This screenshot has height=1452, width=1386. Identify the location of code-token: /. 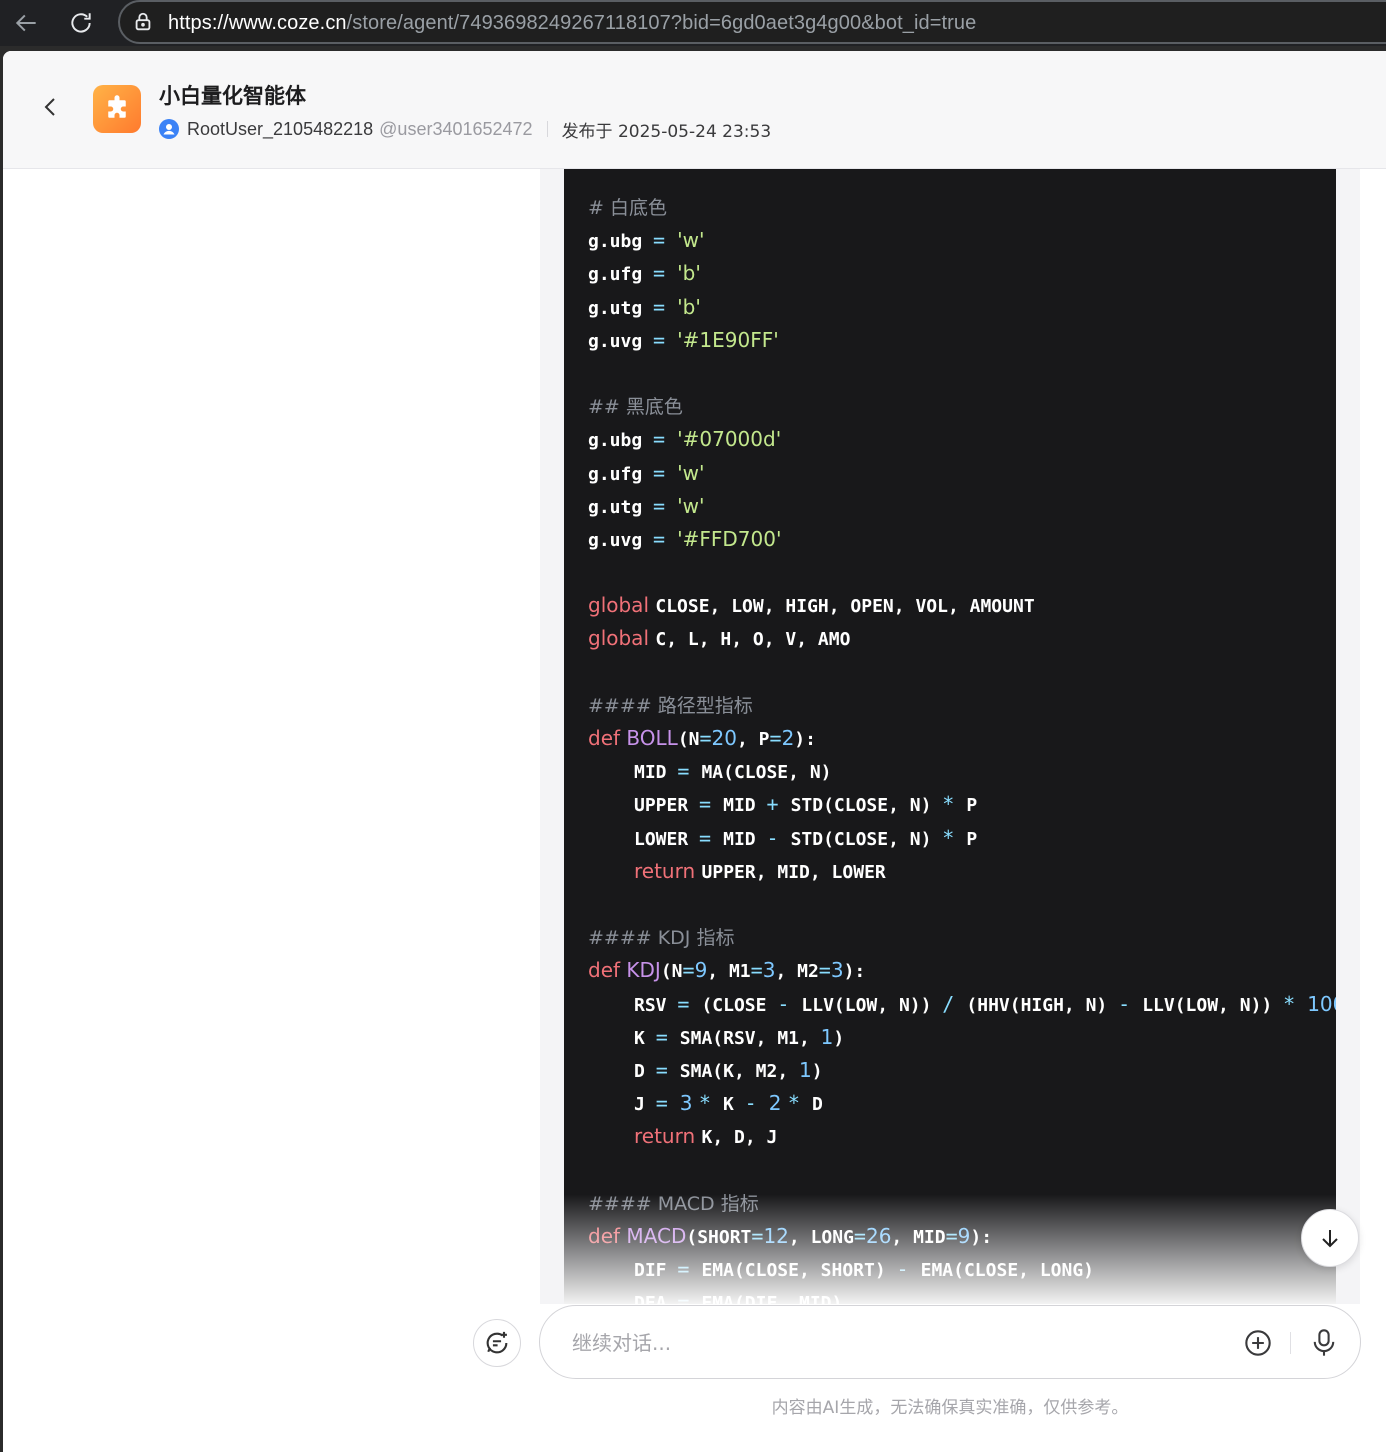
(954, 1003).